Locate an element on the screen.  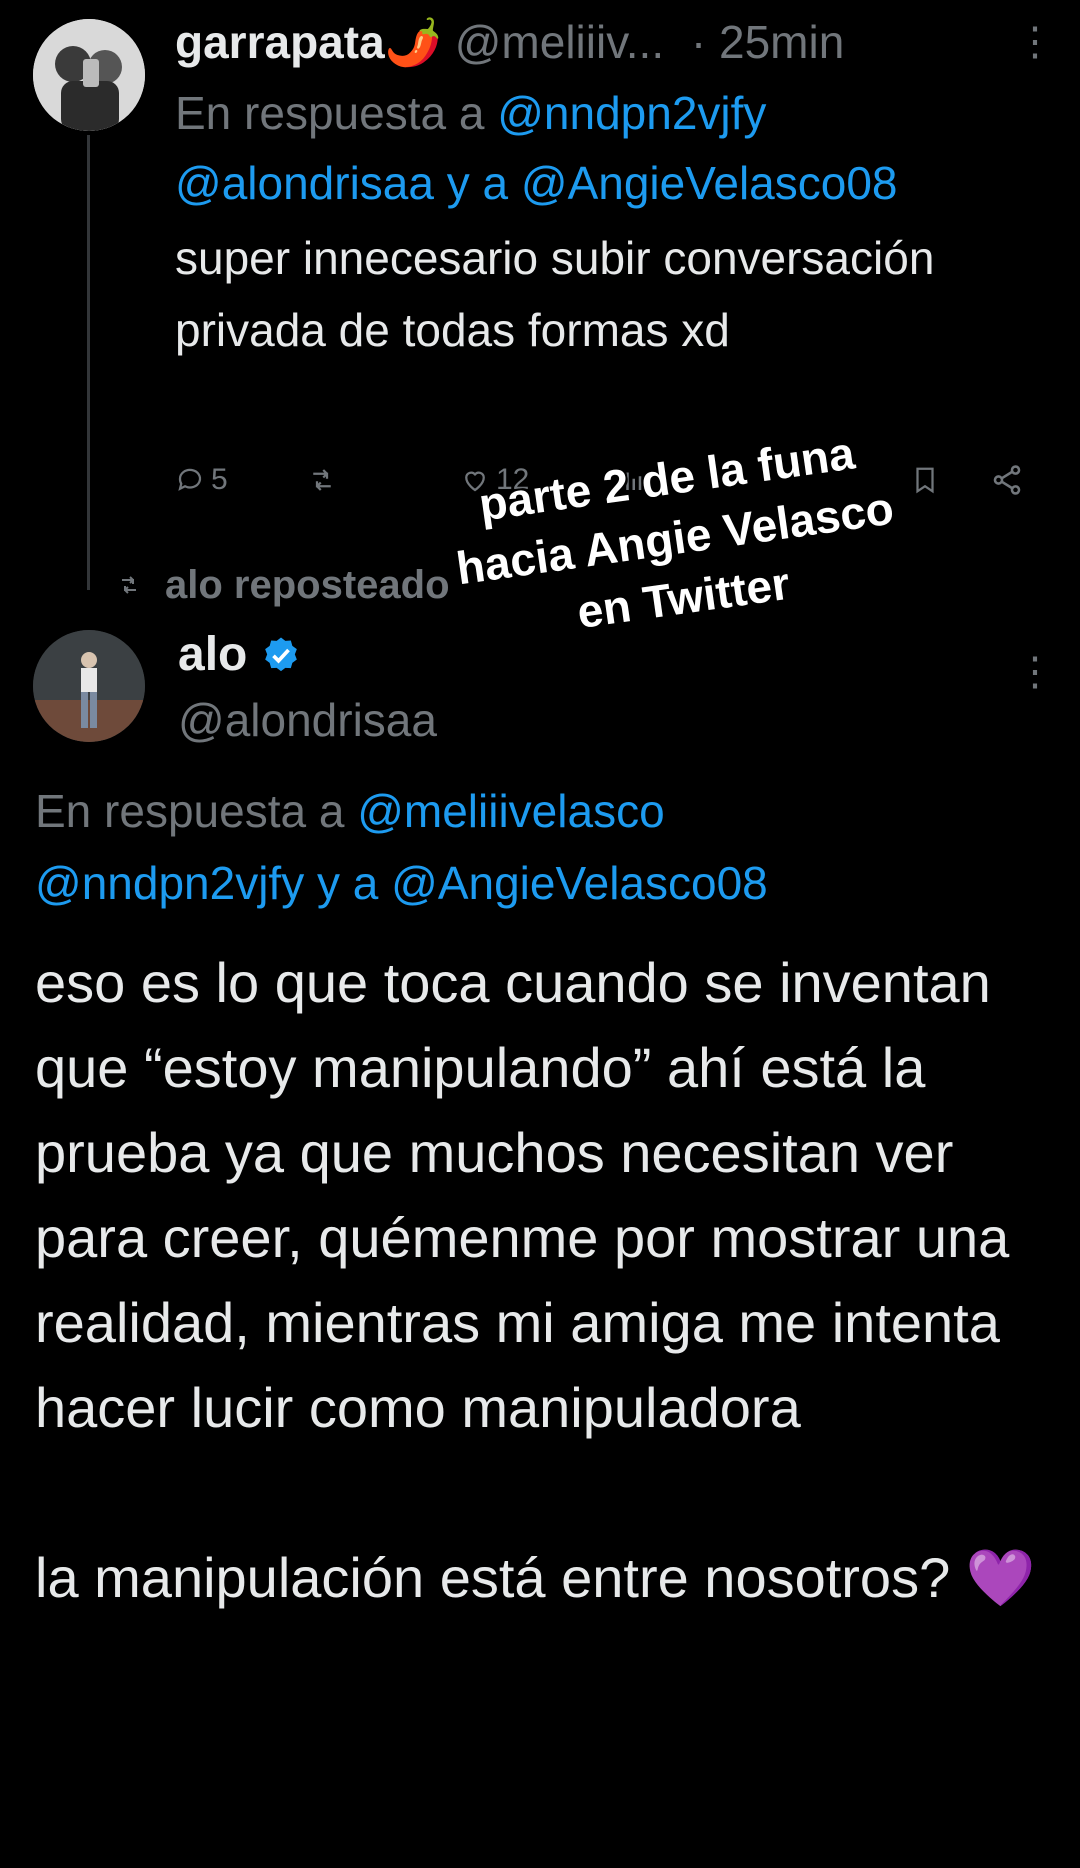
tweet2-handle: @alondrisaa is located at coordinates (307, 720).